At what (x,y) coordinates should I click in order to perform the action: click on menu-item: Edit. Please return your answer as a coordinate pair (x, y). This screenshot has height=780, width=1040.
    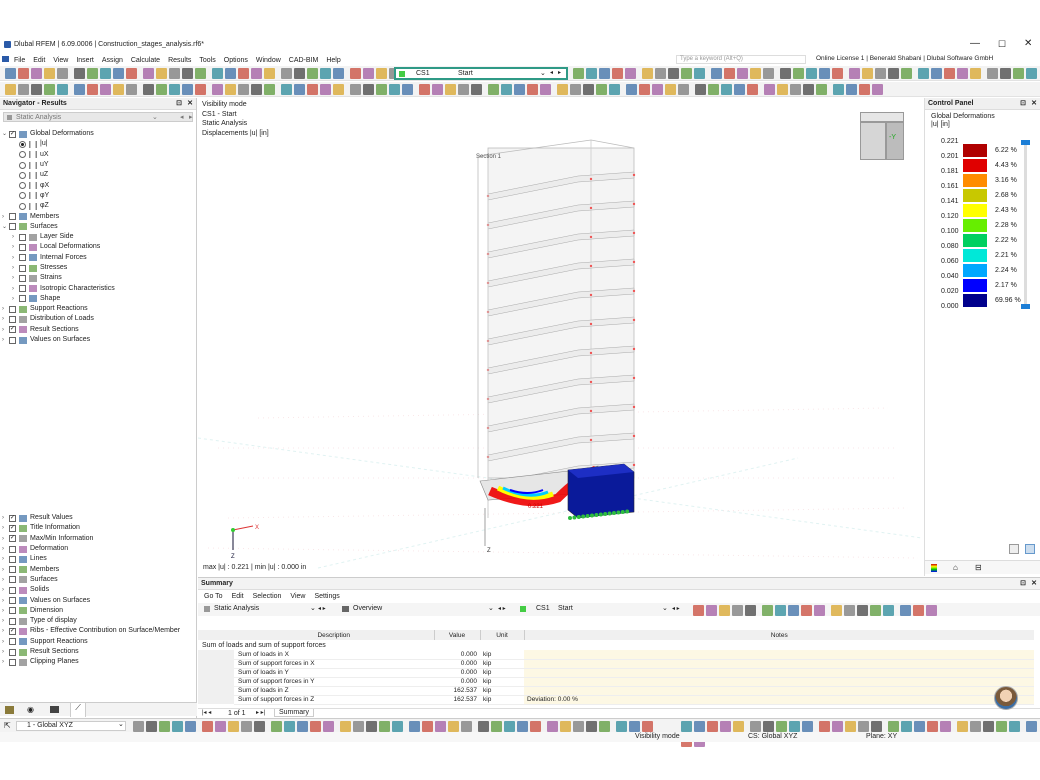
    Looking at the image, I should click on (39, 60).